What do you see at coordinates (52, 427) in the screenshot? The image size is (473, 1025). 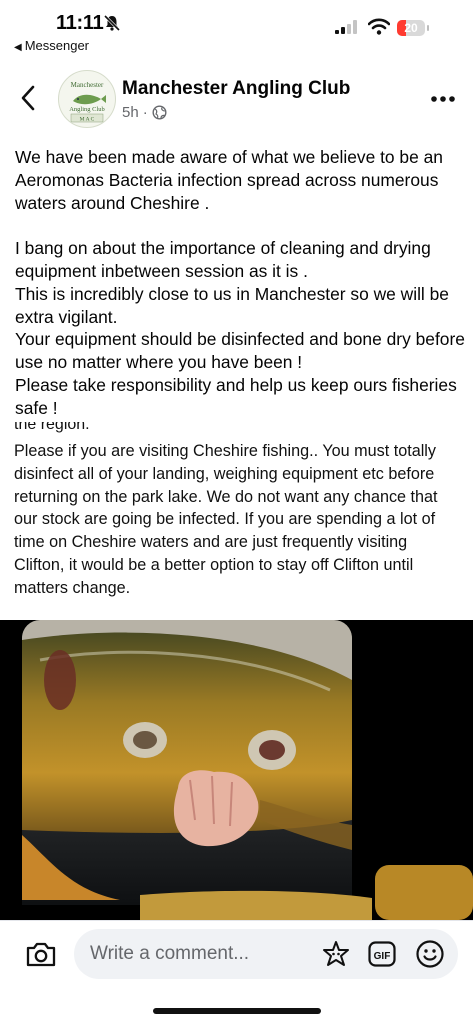 I see `screenshot-cut-line: the region.` at bounding box center [52, 427].